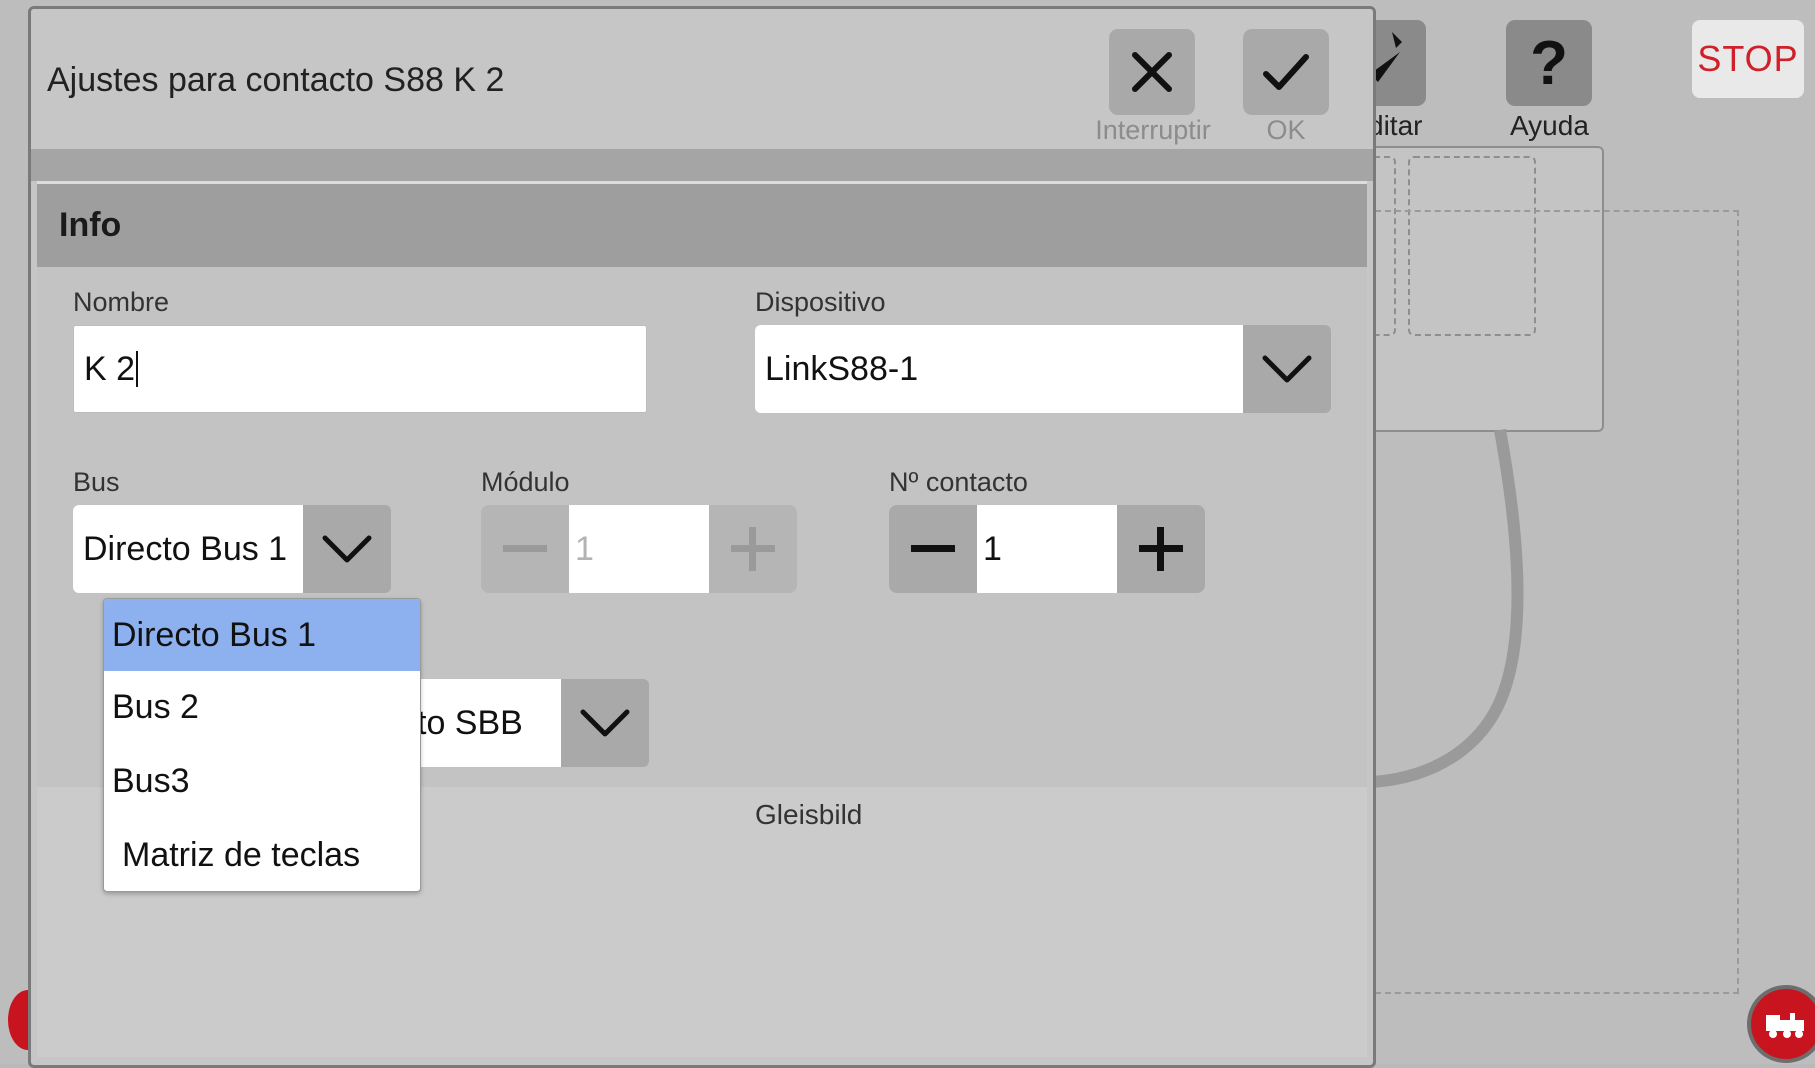 This screenshot has height=1068, width=1815. I want to click on bus-dropdown-arrow, so click(347, 549).